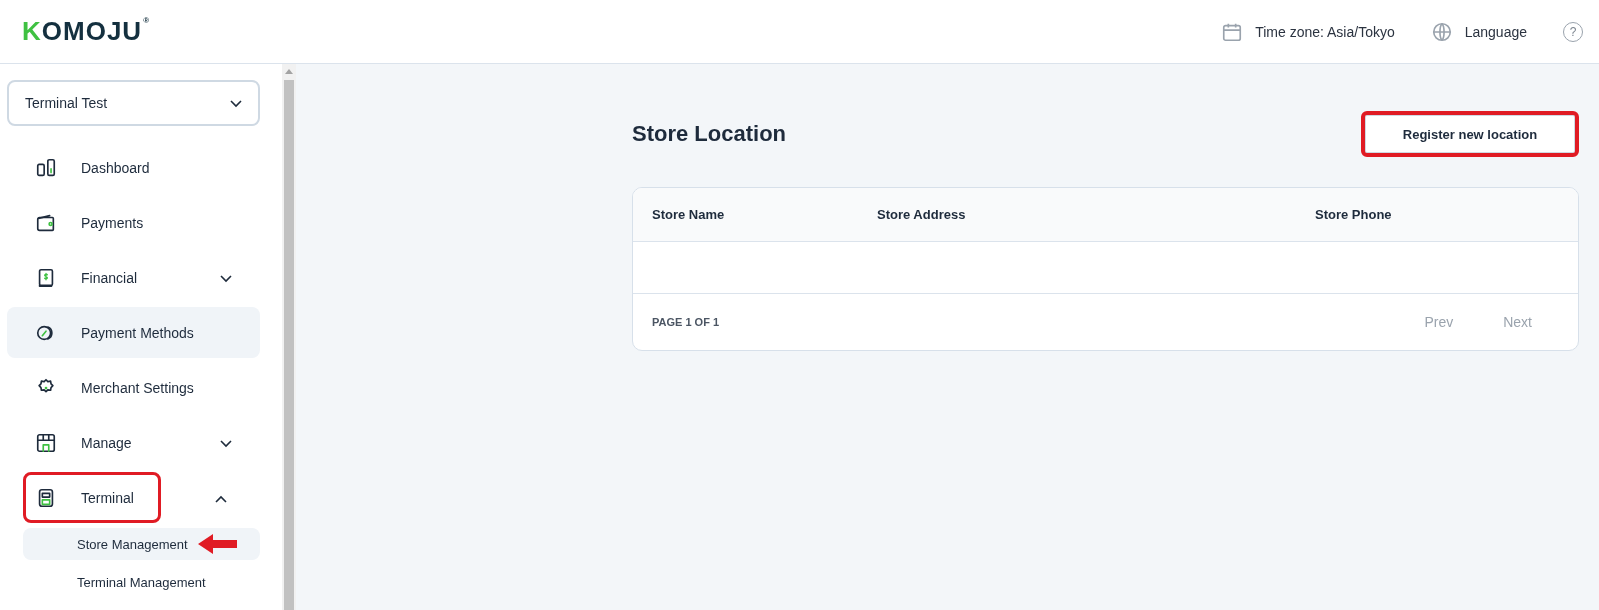  What do you see at coordinates (133, 103) in the screenshot?
I see `account-dropdown: Terminal Test` at bounding box center [133, 103].